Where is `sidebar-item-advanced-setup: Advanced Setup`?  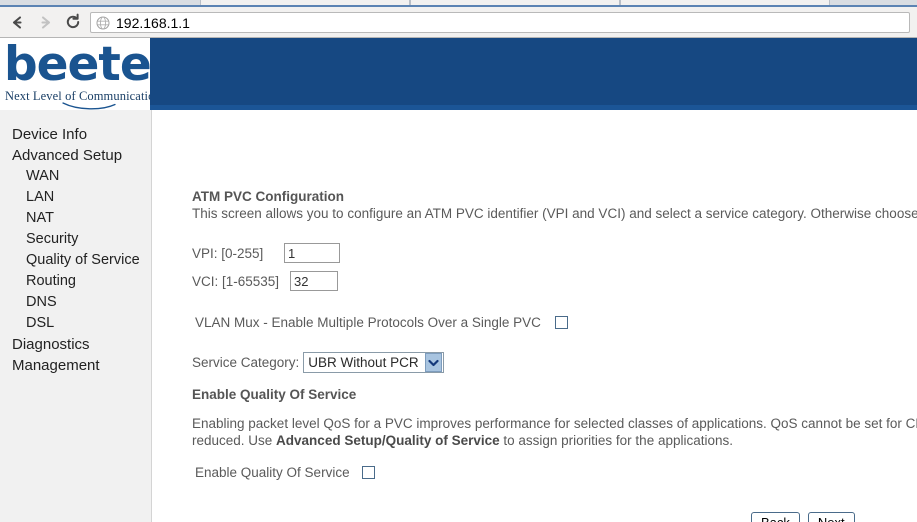 sidebar-item-advanced-setup: Advanced Setup is located at coordinates (75, 155).